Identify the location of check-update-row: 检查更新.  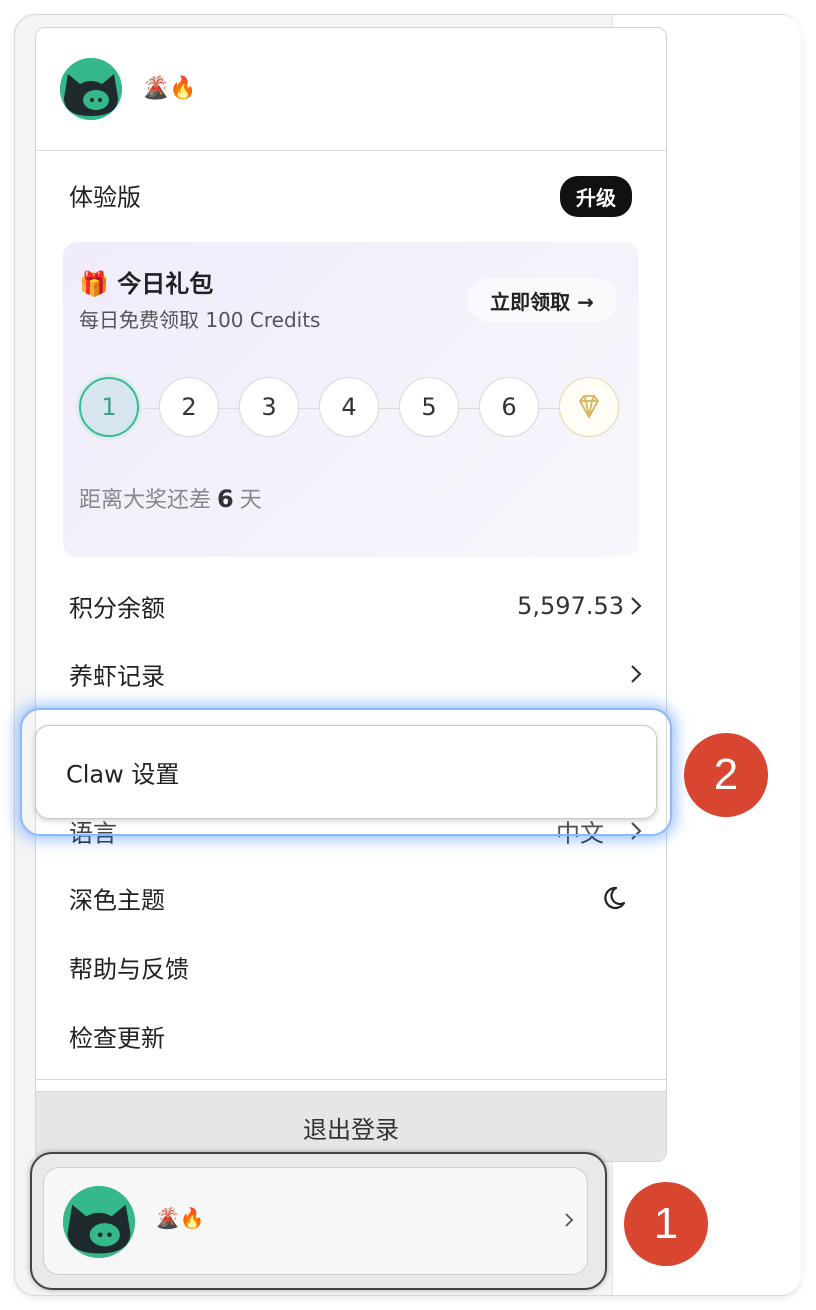
(351, 1036).